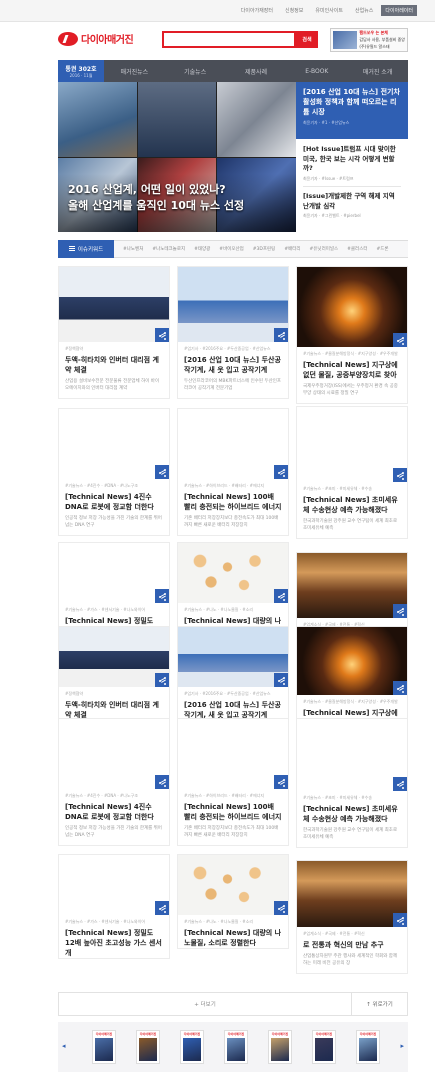 Image resolution: width=435 pixels, height=1087 pixels. Describe the element at coordinates (205, 1004) in the screenshot. I see `load-more-button: + 더보기` at that location.